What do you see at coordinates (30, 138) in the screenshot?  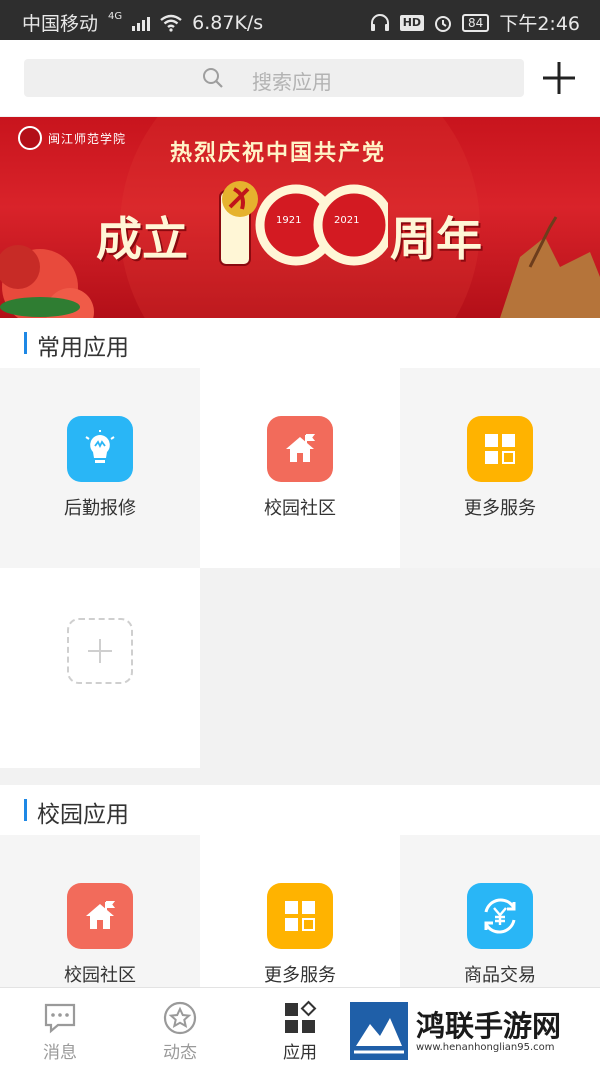 I see `school-seal-icon` at bounding box center [30, 138].